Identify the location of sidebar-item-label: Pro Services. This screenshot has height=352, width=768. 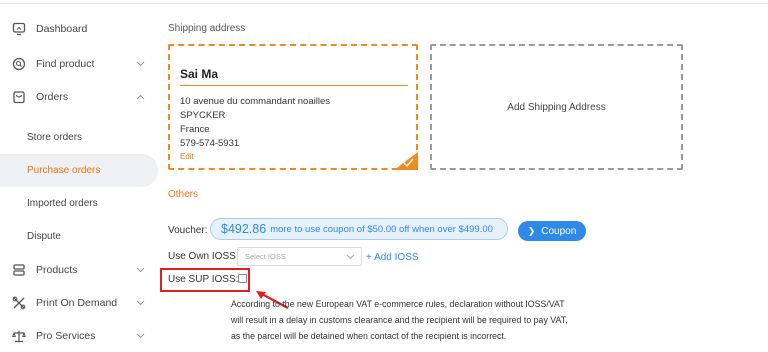
(66, 335).